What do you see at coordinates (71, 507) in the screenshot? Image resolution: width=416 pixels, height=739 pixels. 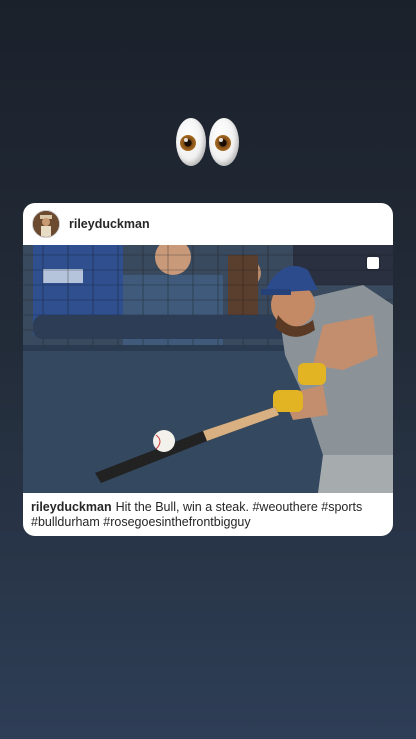 I see `caption-username: rileyduckman` at bounding box center [71, 507].